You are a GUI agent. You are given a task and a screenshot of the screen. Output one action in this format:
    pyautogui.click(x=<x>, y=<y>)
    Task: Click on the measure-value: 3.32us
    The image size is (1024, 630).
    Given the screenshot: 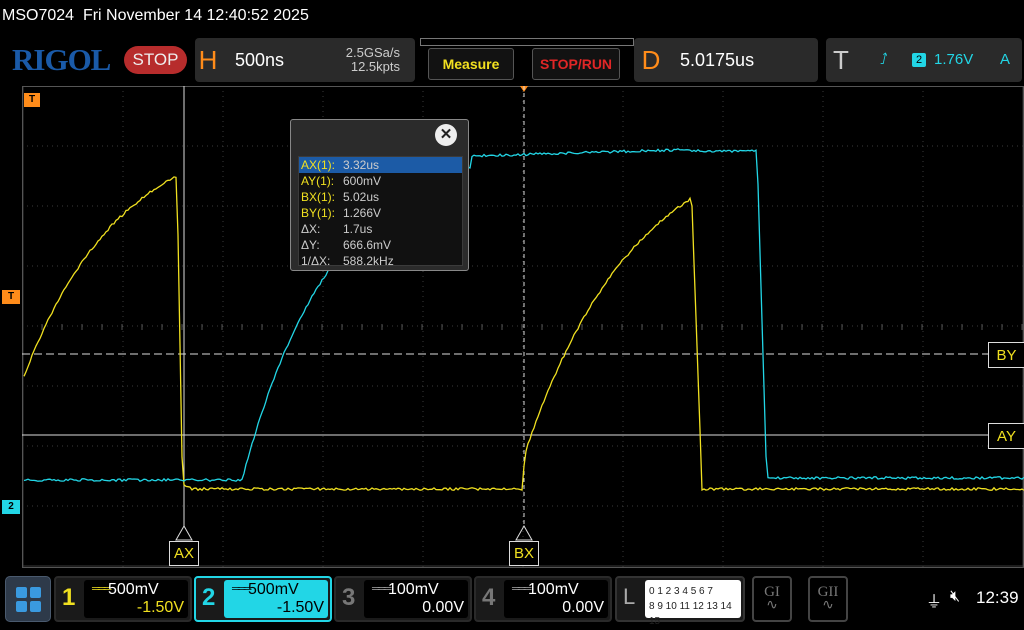 What is the action you would take?
    pyautogui.click(x=361, y=165)
    